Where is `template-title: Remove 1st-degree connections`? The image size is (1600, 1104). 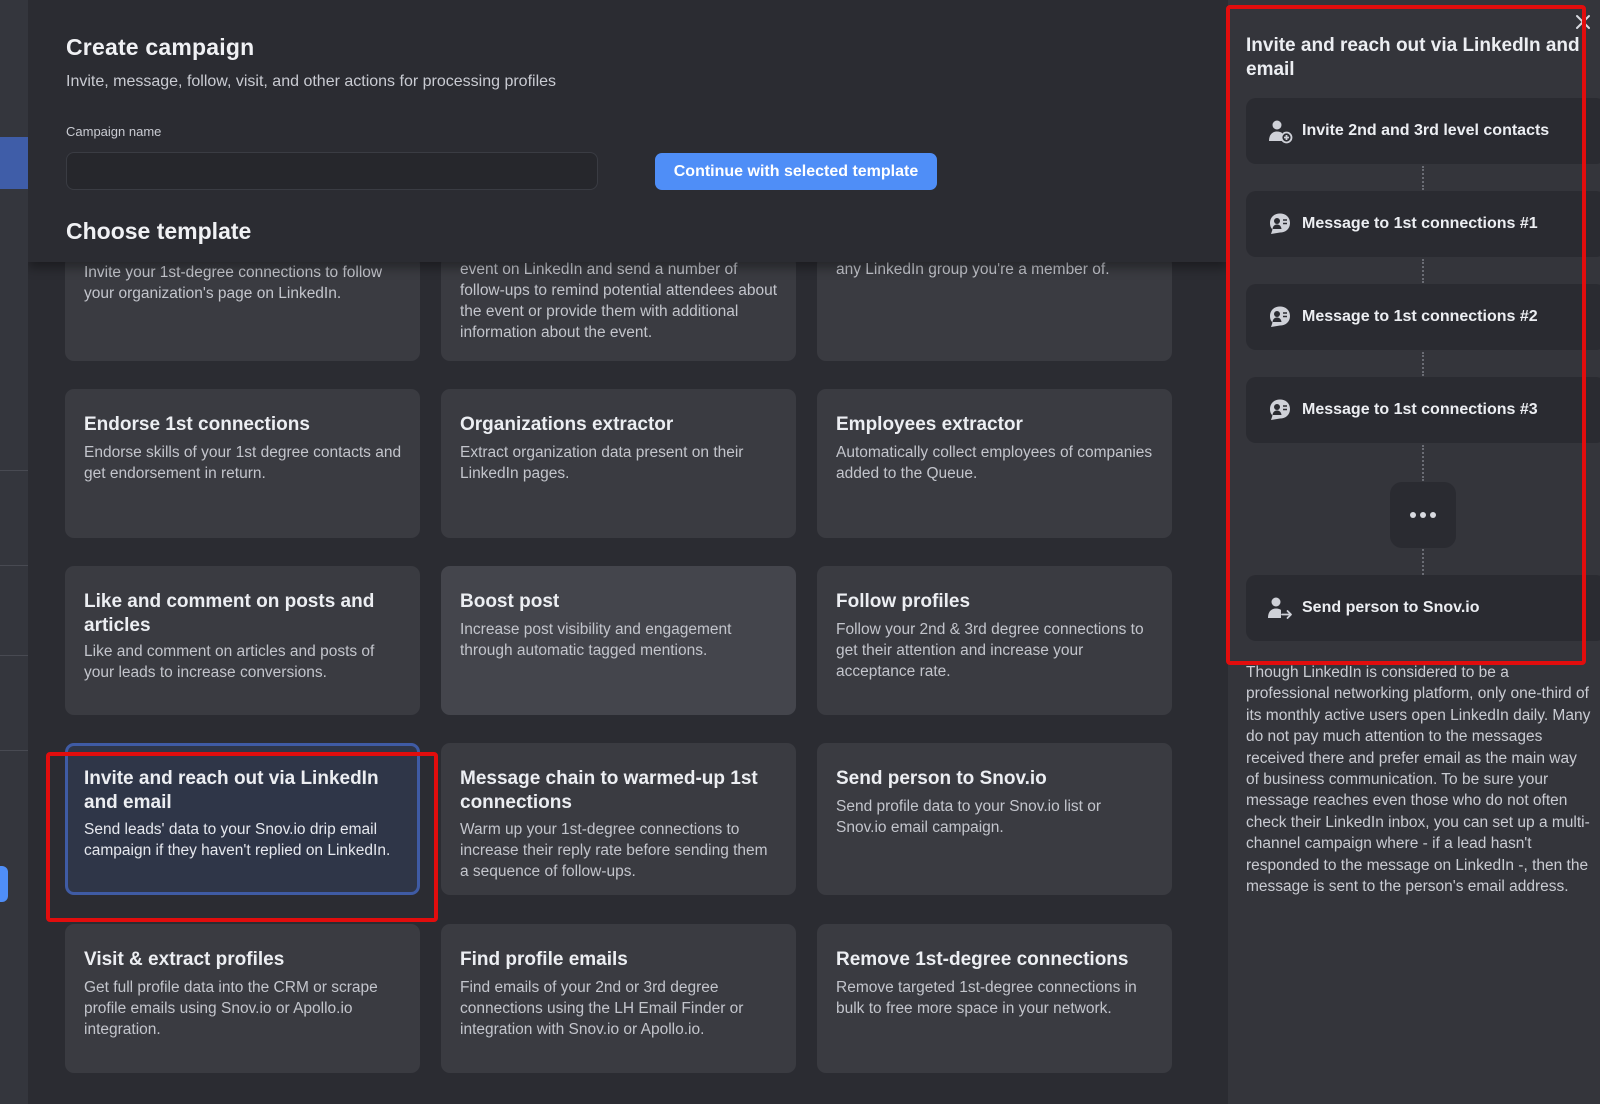
template-title: Remove 1st-degree connections is located at coordinates (982, 959).